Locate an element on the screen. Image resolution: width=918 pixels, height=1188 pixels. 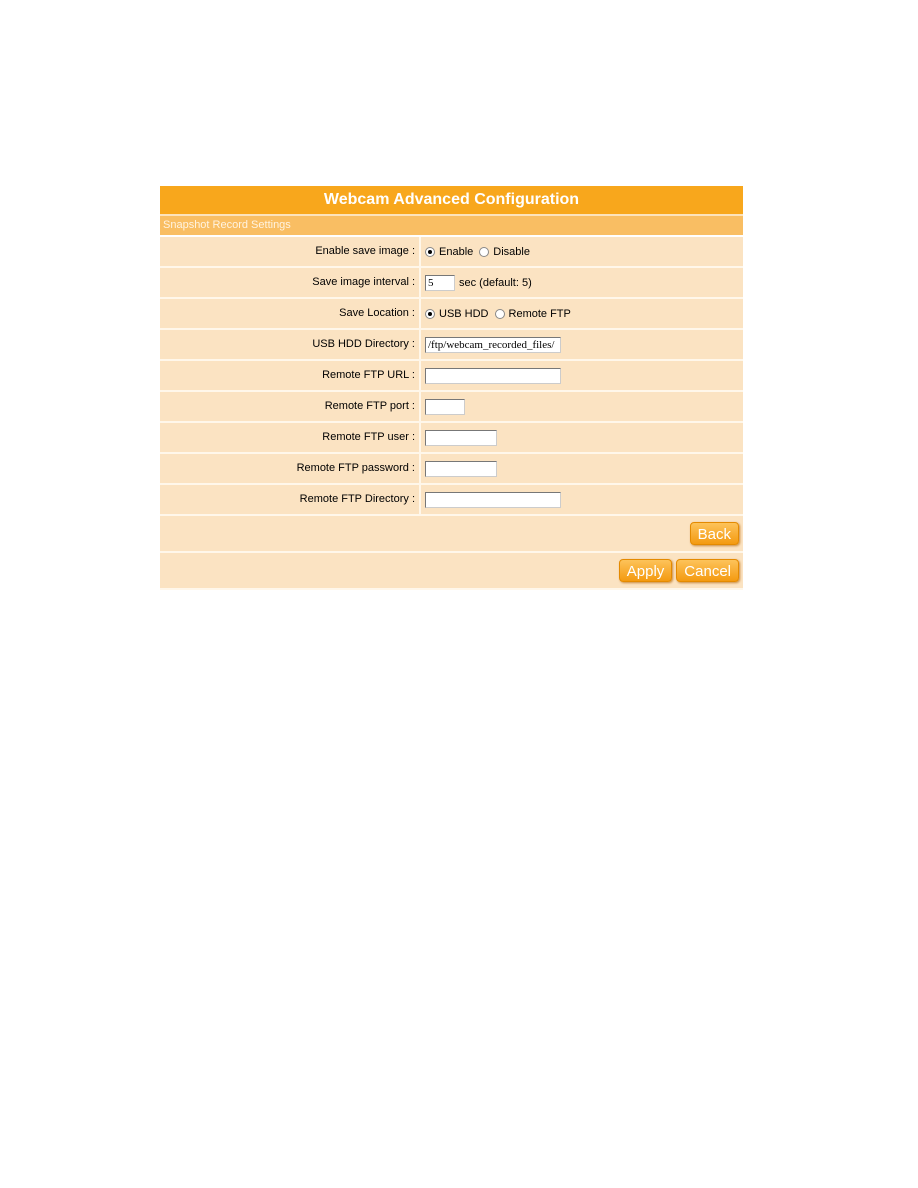
row-save-location: Save Location : USB HDD Remote FTP is located at coordinates (451, 314).